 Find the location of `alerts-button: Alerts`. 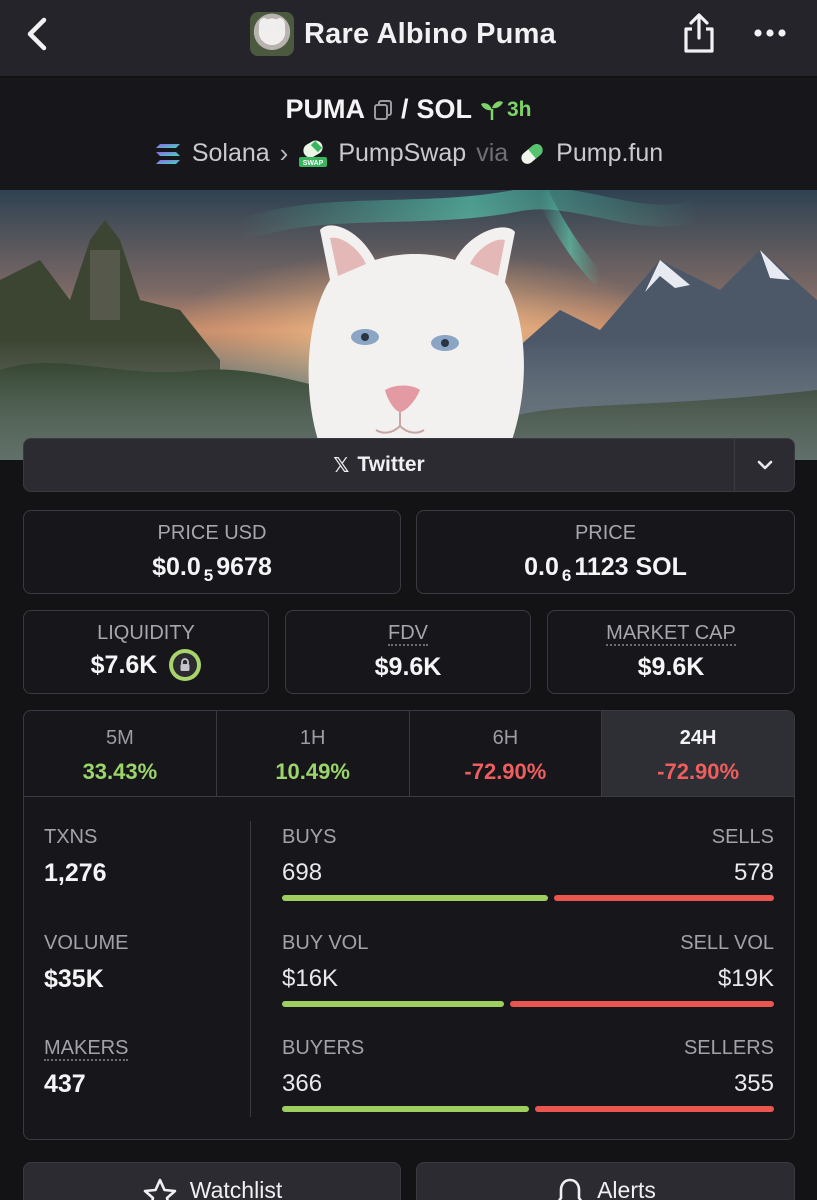

alerts-button: Alerts is located at coordinates (605, 1181).